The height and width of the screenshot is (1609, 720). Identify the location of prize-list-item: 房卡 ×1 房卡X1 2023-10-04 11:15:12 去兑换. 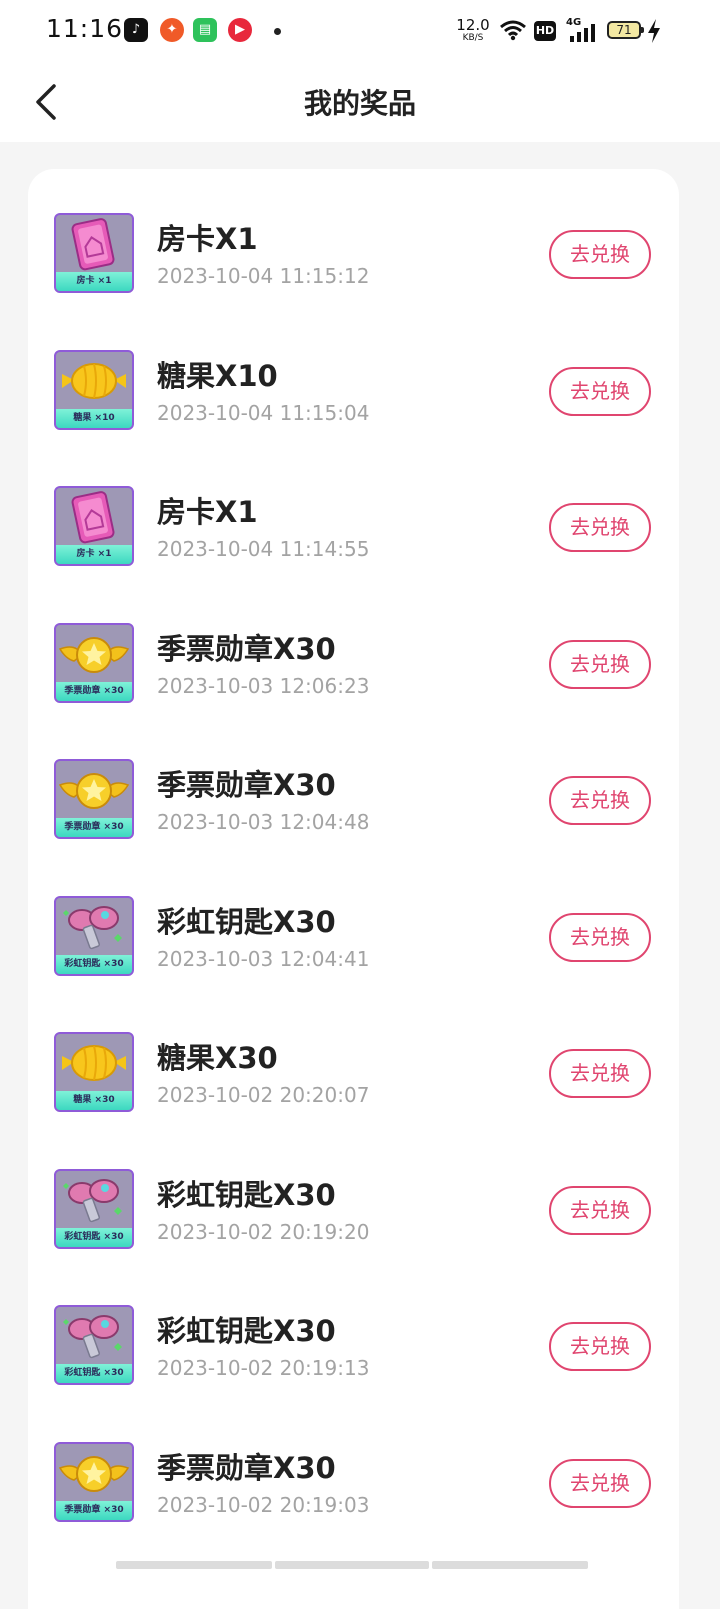
(353, 237).